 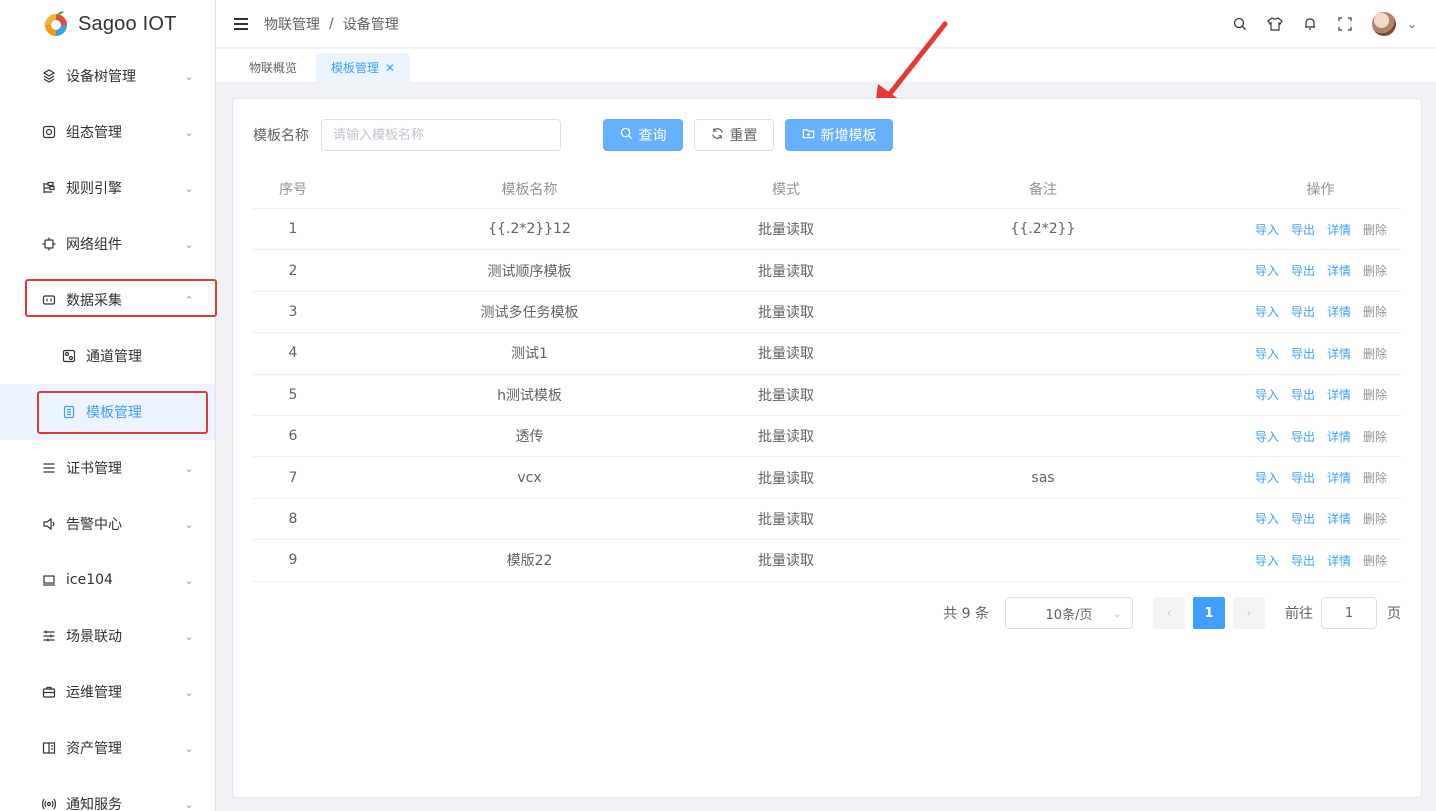 I want to click on theme-shirt-icon, so click(x=1275, y=24).